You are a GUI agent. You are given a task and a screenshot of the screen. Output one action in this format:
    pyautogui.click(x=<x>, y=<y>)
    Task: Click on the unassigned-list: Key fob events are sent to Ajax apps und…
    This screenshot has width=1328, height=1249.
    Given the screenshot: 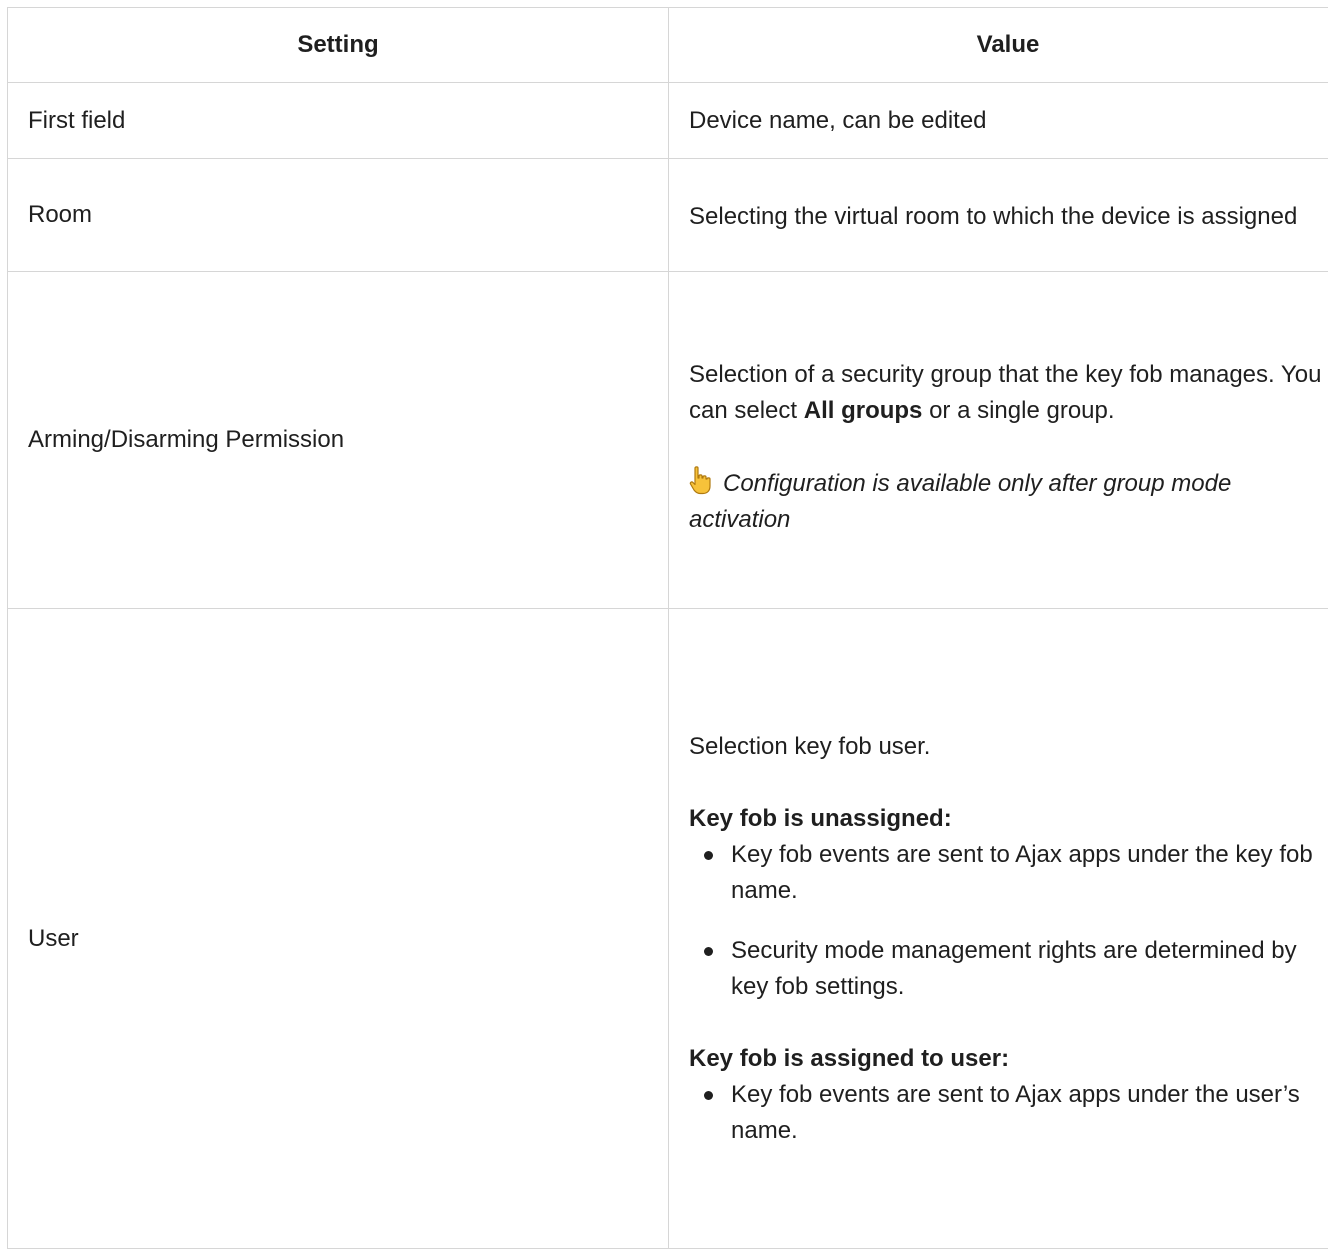 What is the action you would take?
    pyautogui.click(x=1008, y=921)
    